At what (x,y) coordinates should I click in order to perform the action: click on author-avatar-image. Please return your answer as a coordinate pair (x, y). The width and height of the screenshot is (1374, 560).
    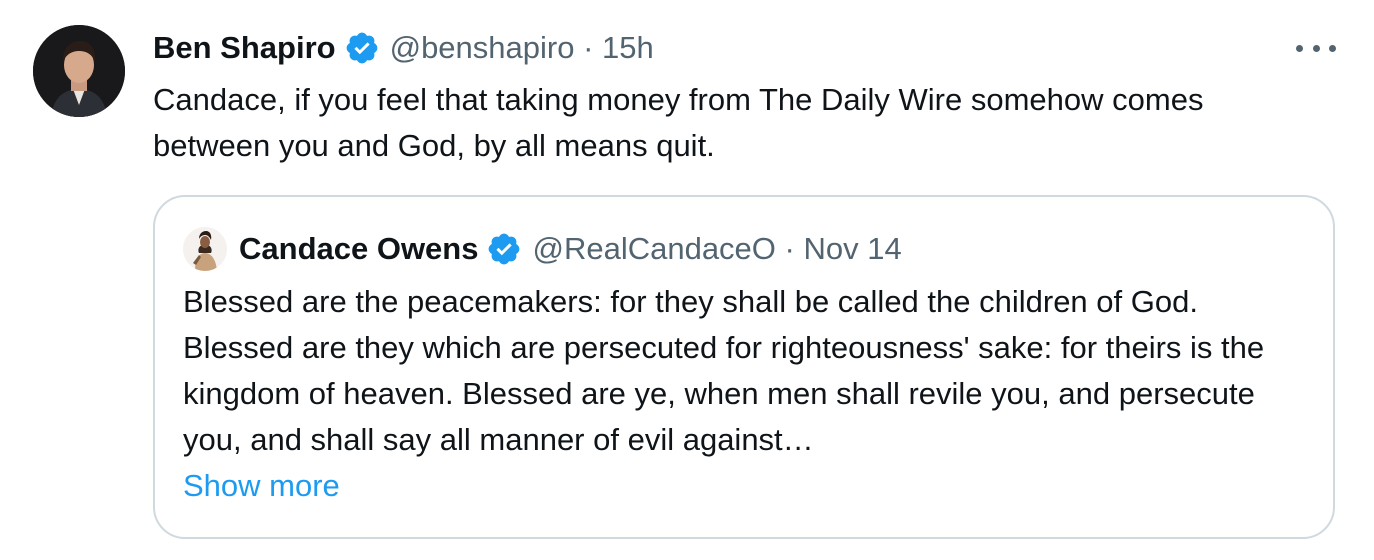
    Looking at the image, I should click on (79, 71).